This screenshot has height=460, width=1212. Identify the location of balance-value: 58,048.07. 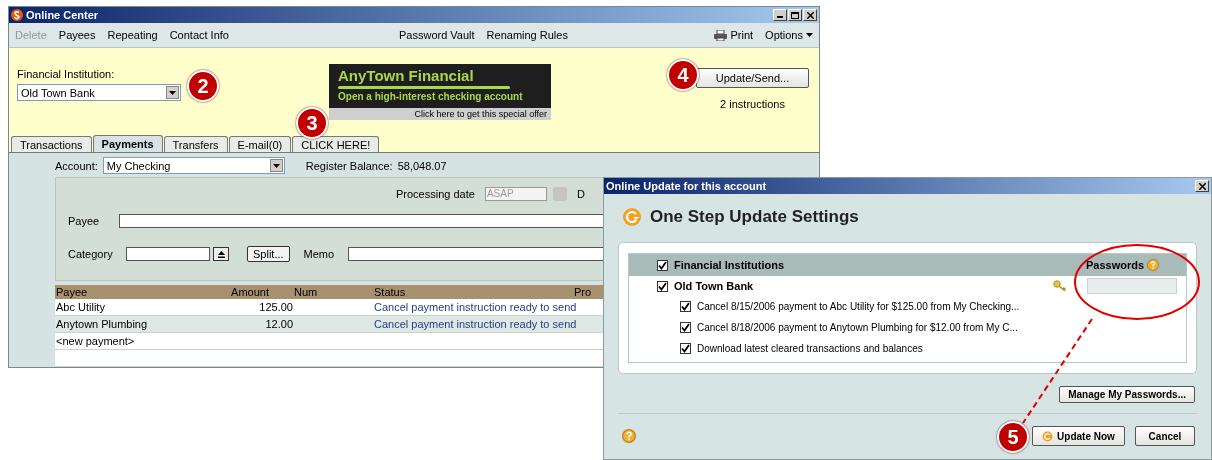
(422, 165).